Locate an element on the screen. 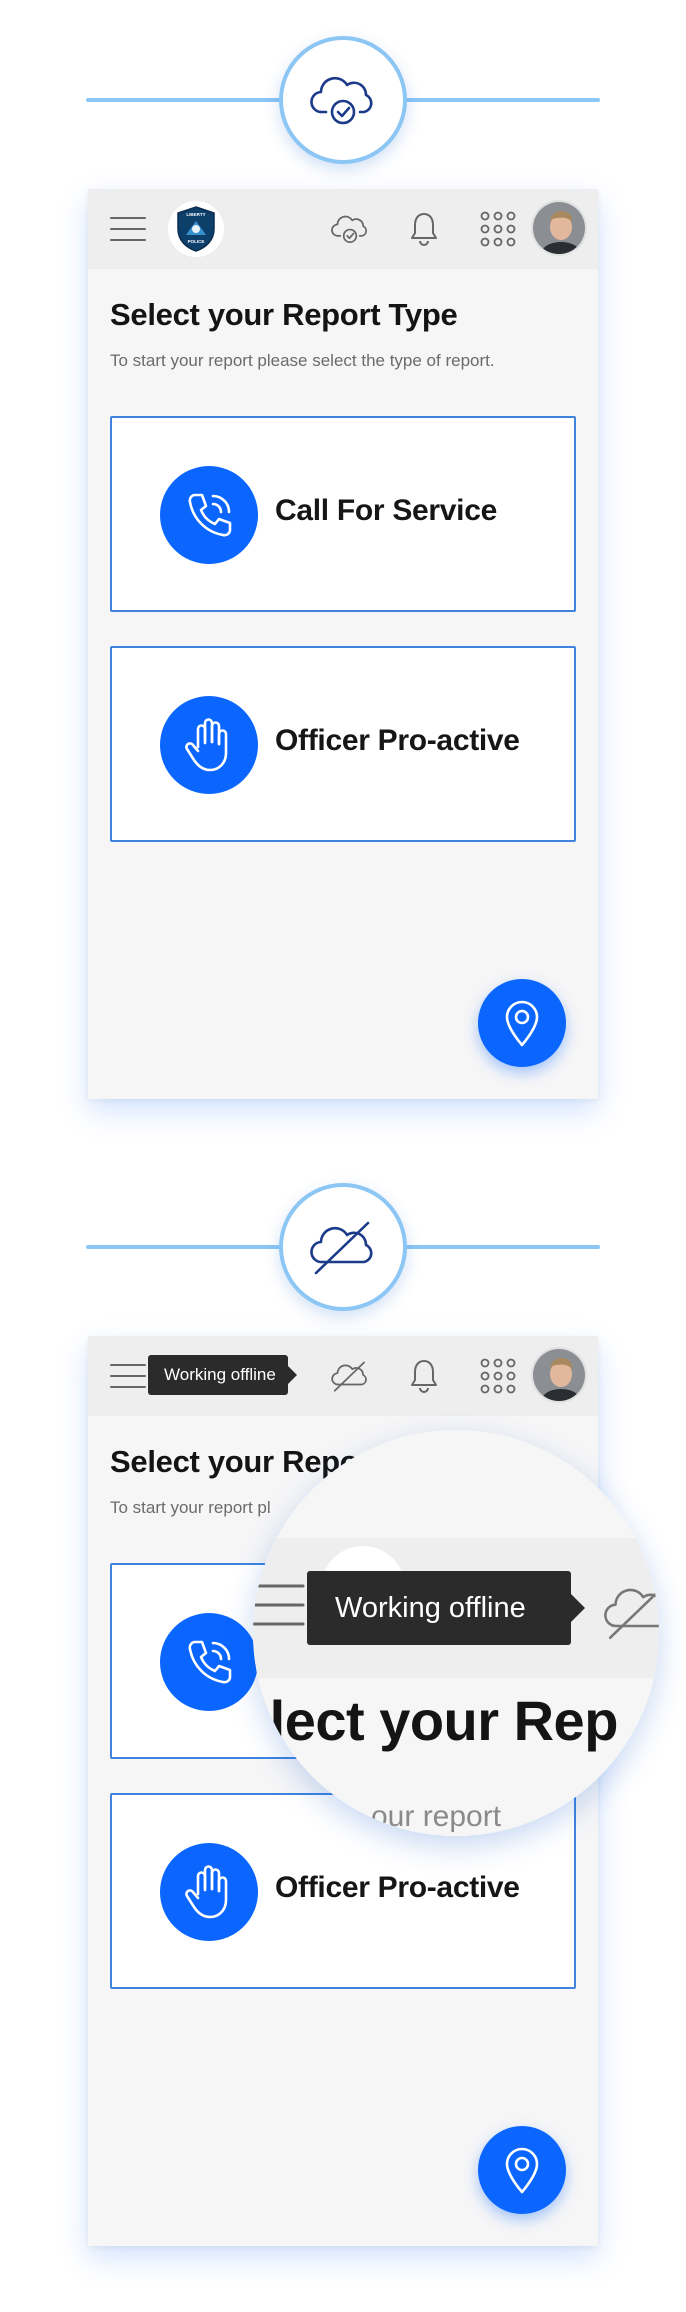 The width and height of the screenshot is (686, 2312). magnified-offline-tooltip: Working offline is located at coordinates (446, 1608).